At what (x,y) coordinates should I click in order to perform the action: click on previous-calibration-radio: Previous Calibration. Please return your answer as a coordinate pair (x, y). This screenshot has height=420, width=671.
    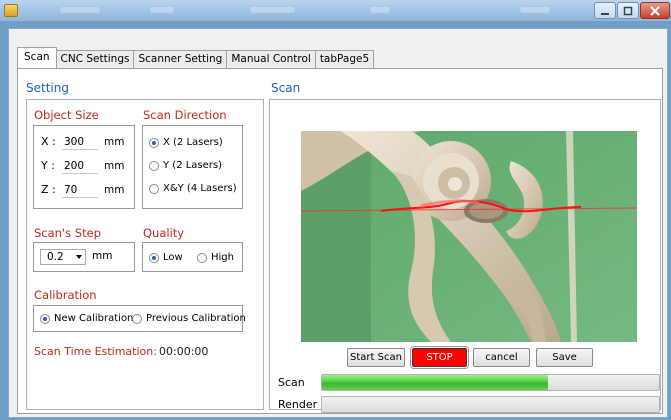
    Looking at the image, I should click on (189, 318).